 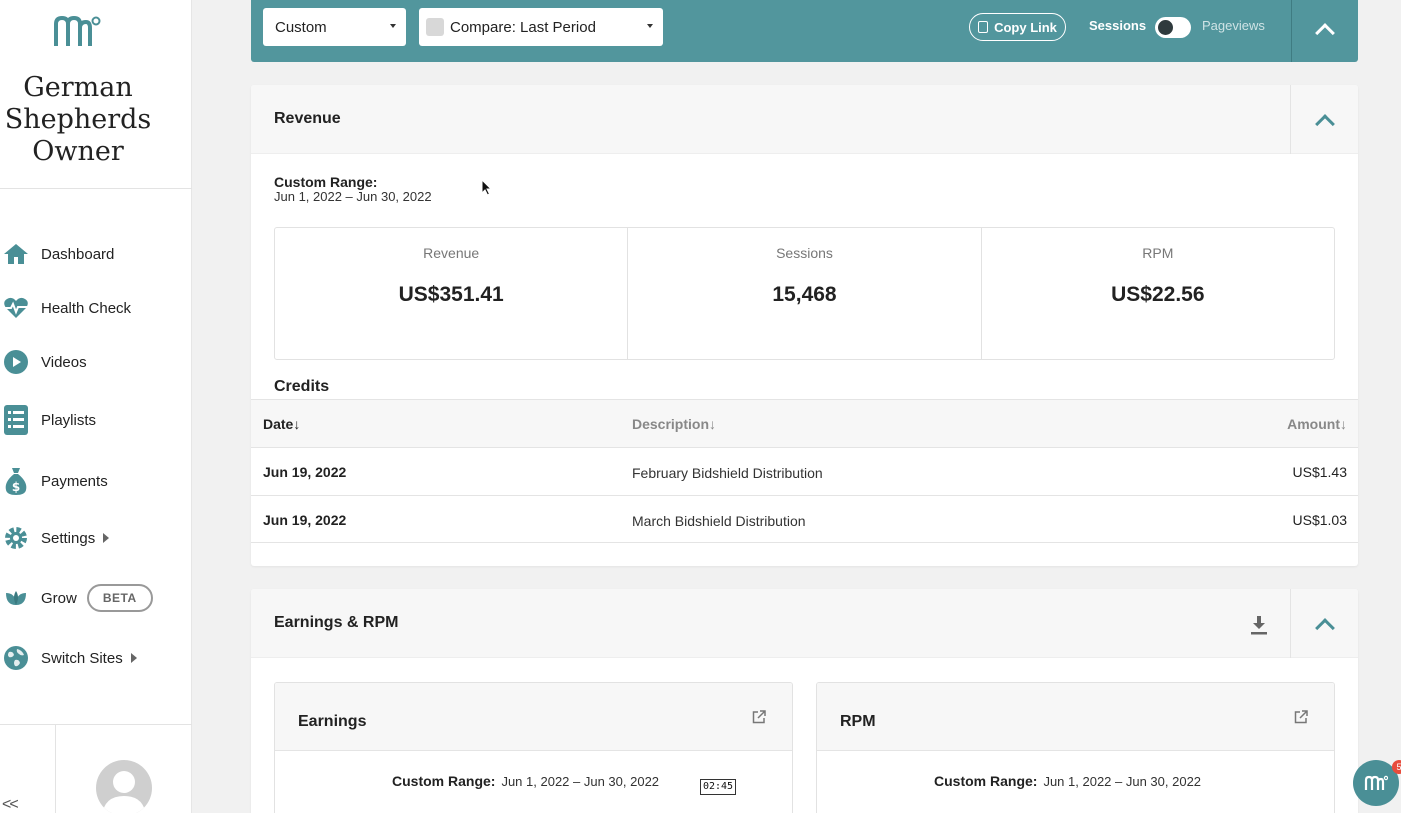 I want to click on sessions-pageviews-toggle, so click(x=1173, y=27).